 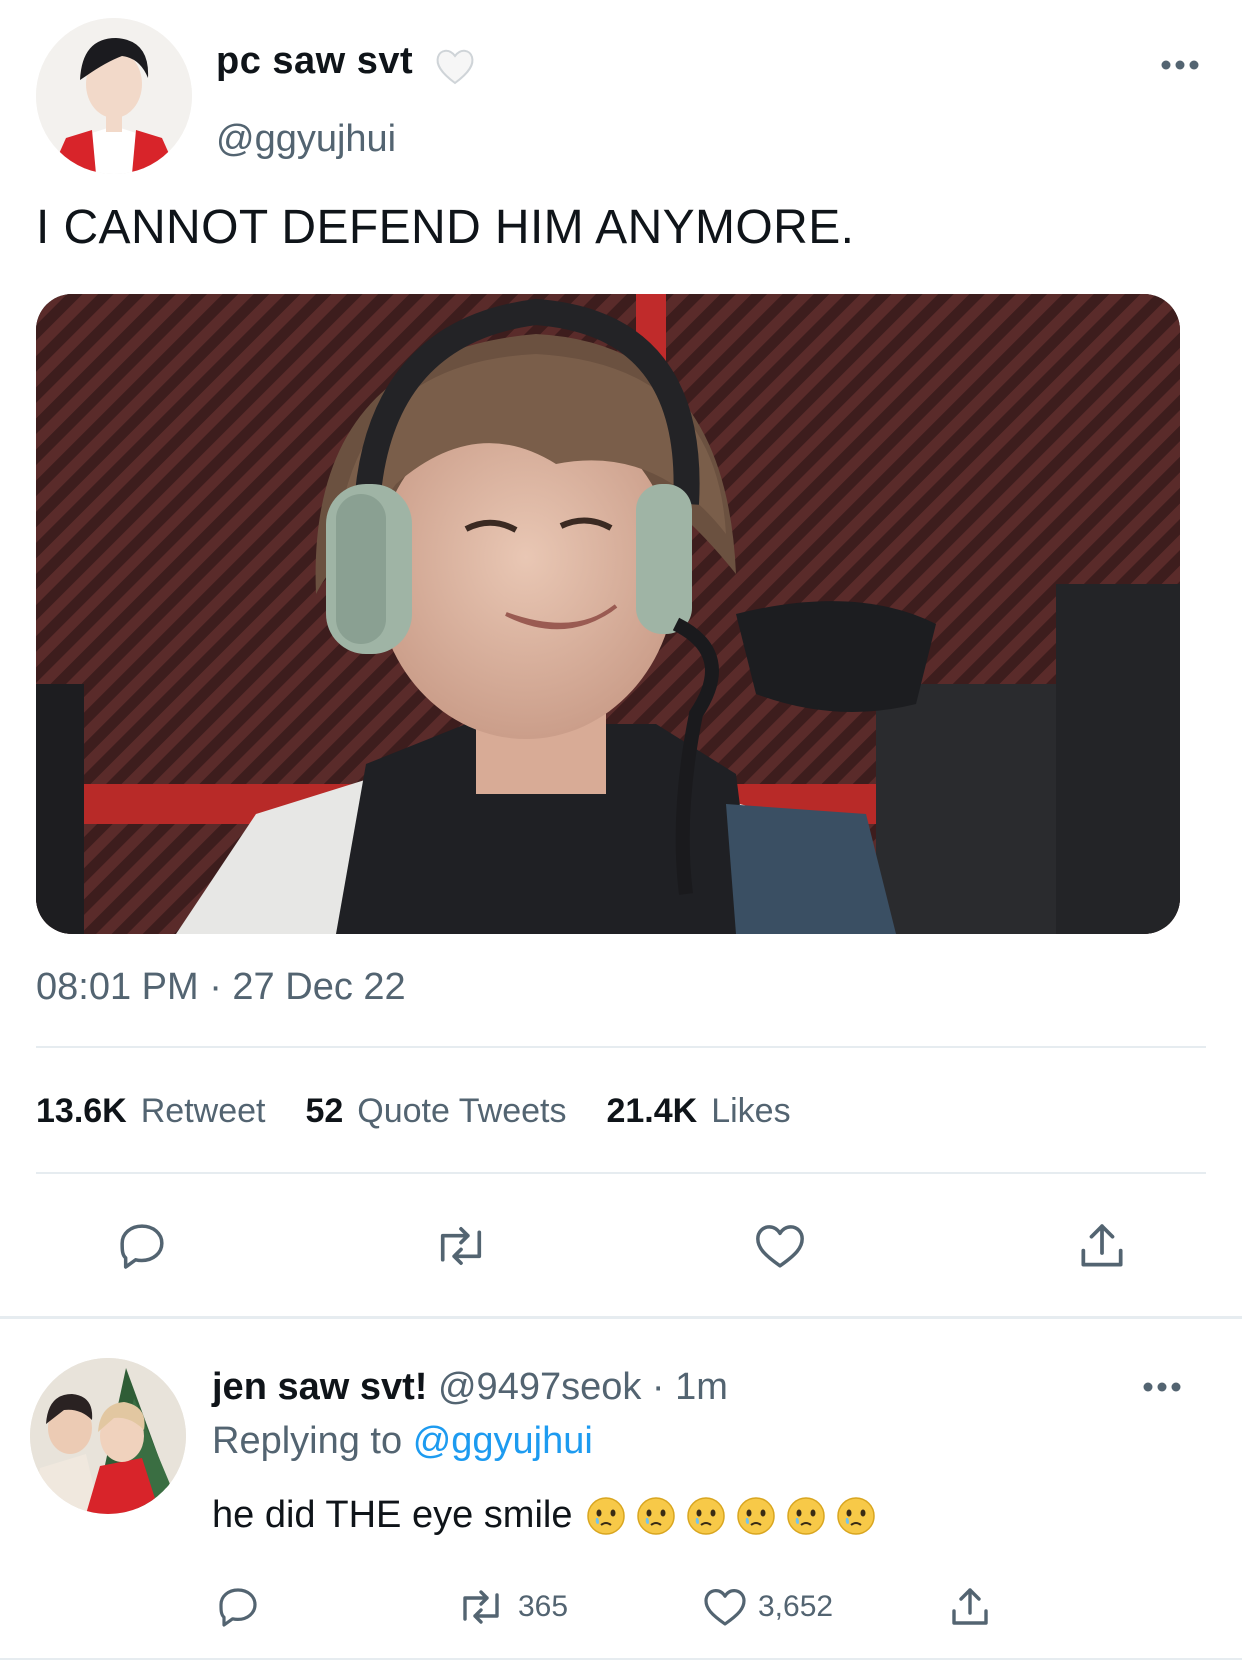 What do you see at coordinates (203, 1111) in the screenshot?
I see `retweets-label: Retweet` at bounding box center [203, 1111].